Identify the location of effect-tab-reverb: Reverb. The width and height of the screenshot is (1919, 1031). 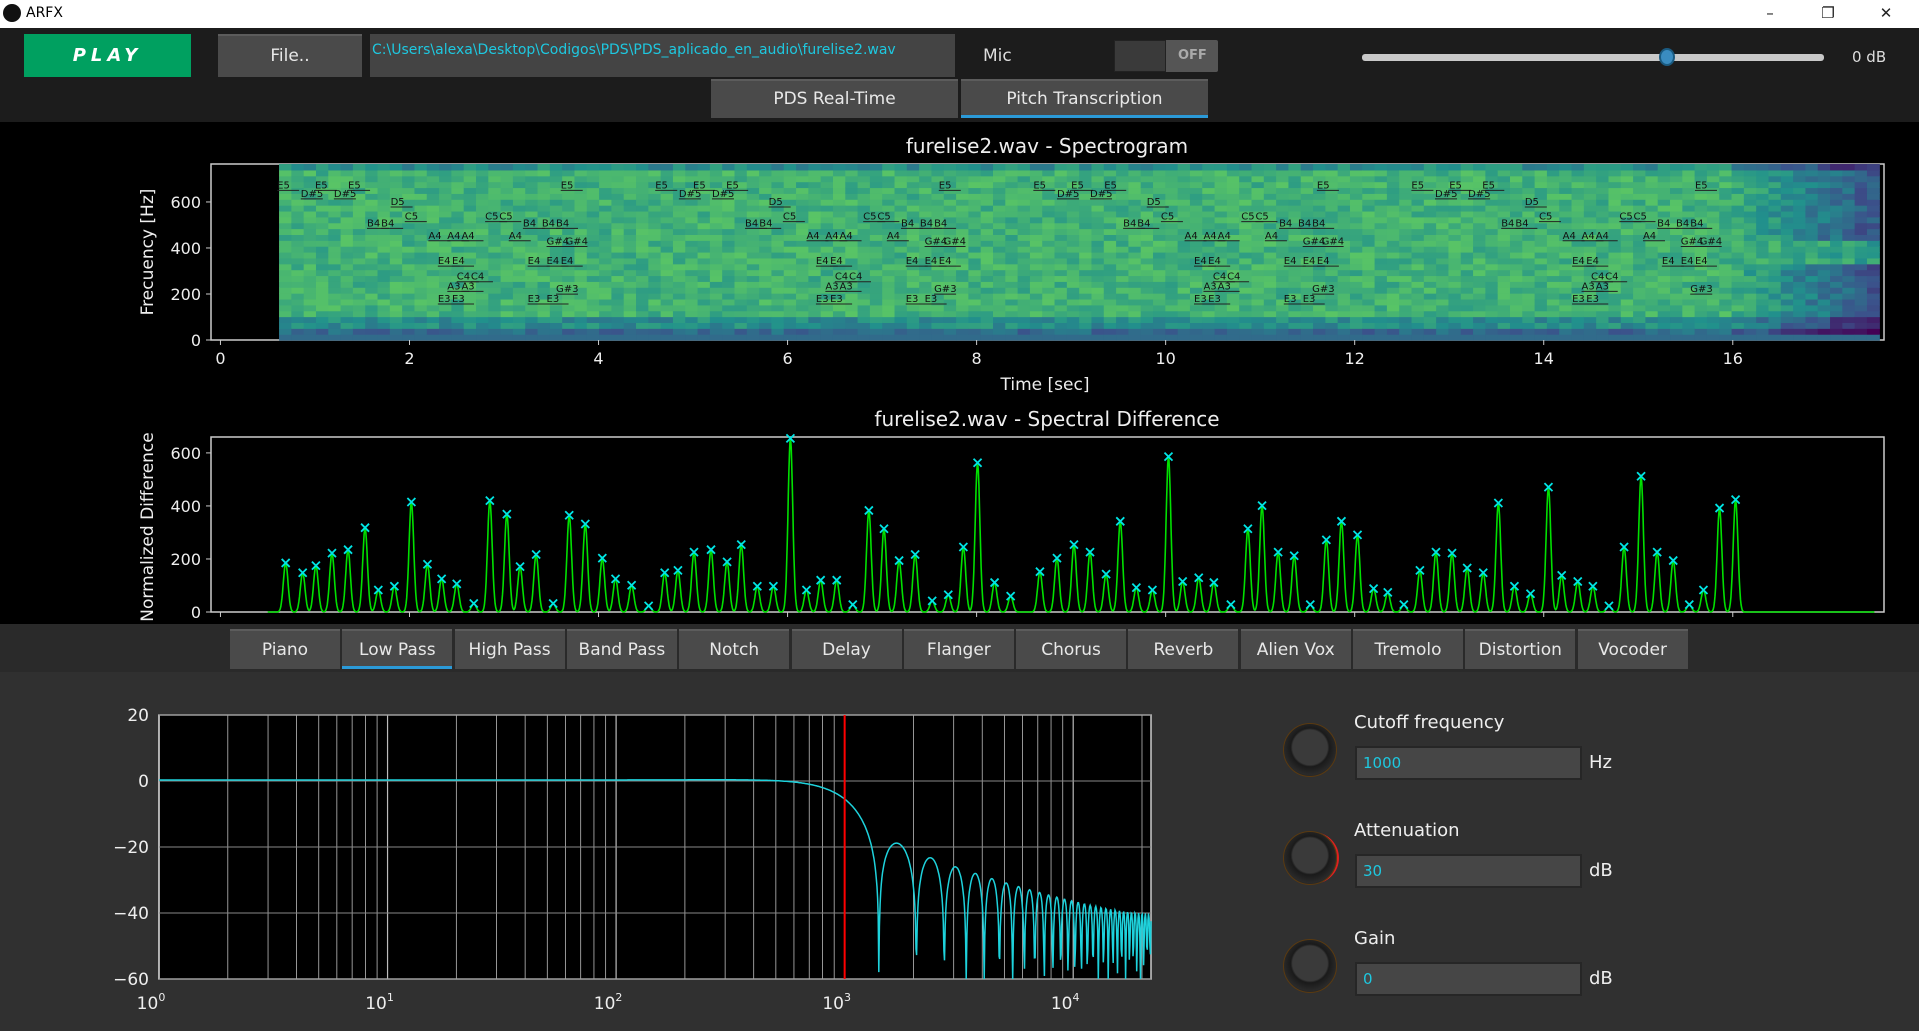
(1183, 649).